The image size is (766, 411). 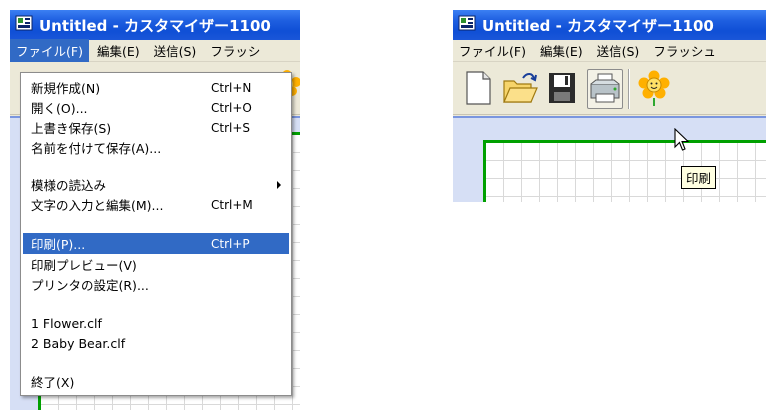 I want to click on right-title-bar: Untitled - カスタマイザー1100, so click(x=609, y=25).